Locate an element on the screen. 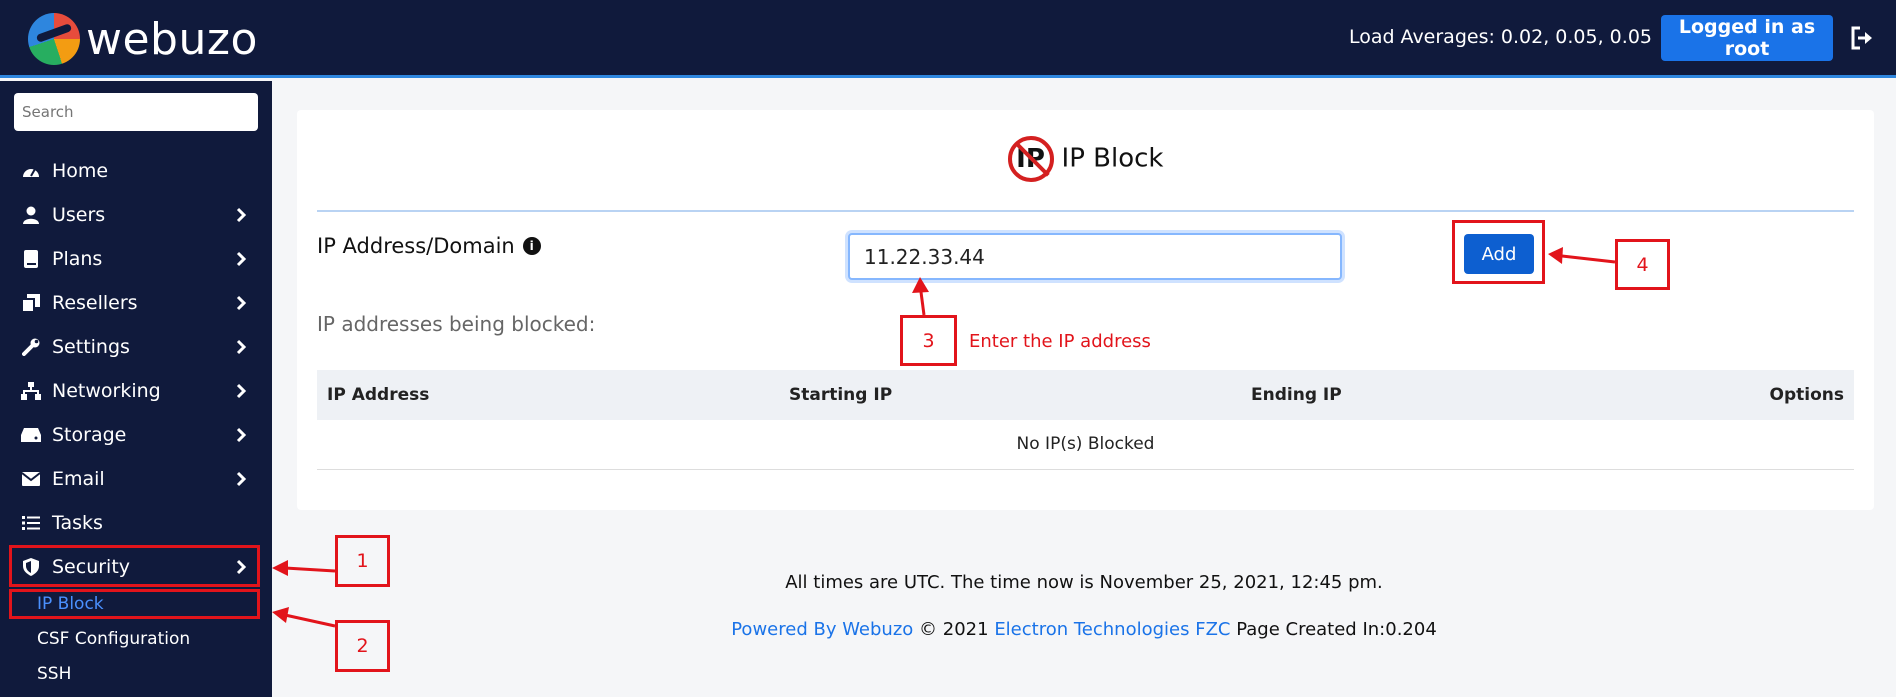 This screenshot has height=697, width=1896. page-created-text: Page Created In:0.204 is located at coordinates (1336, 629).